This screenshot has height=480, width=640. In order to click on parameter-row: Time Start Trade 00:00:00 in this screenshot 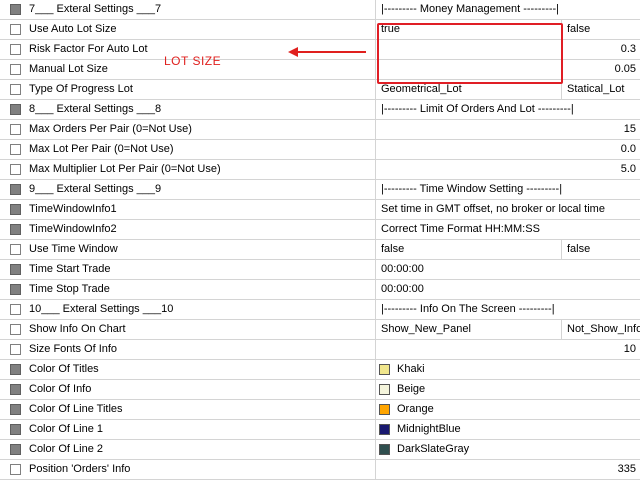, I will do `click(320, 270)`.